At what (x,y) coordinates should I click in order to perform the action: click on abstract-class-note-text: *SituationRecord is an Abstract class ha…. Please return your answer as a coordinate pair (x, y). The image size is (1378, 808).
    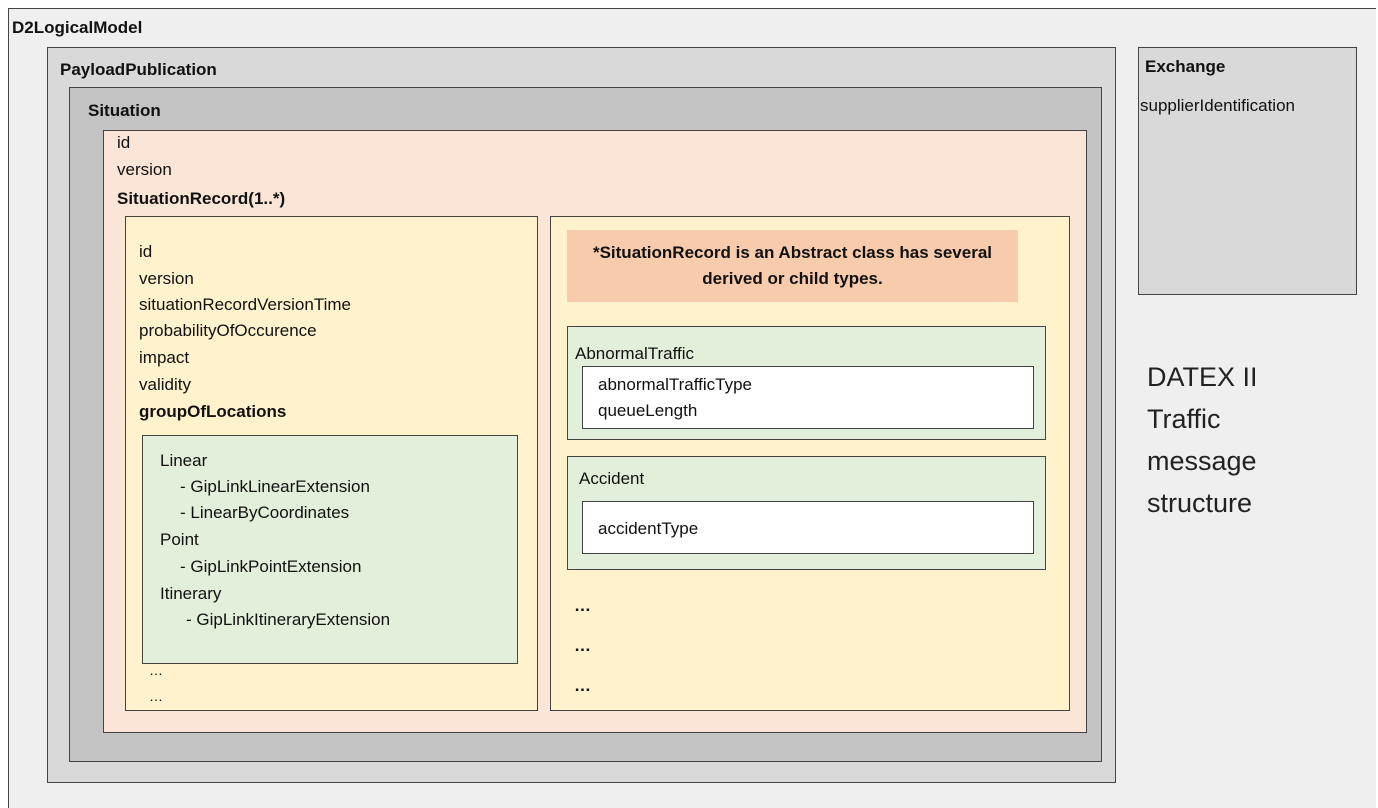
    Looking at the image, I should click on (792, 265).